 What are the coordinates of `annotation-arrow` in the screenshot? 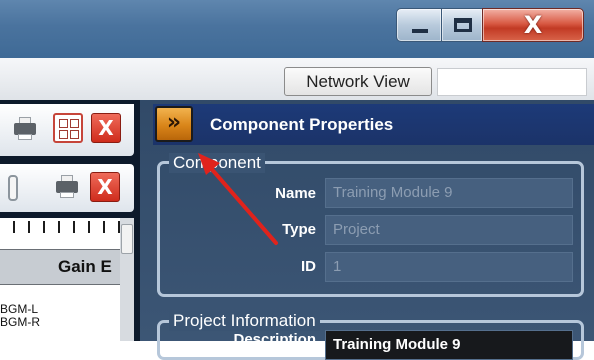 It's located at (238, 199).